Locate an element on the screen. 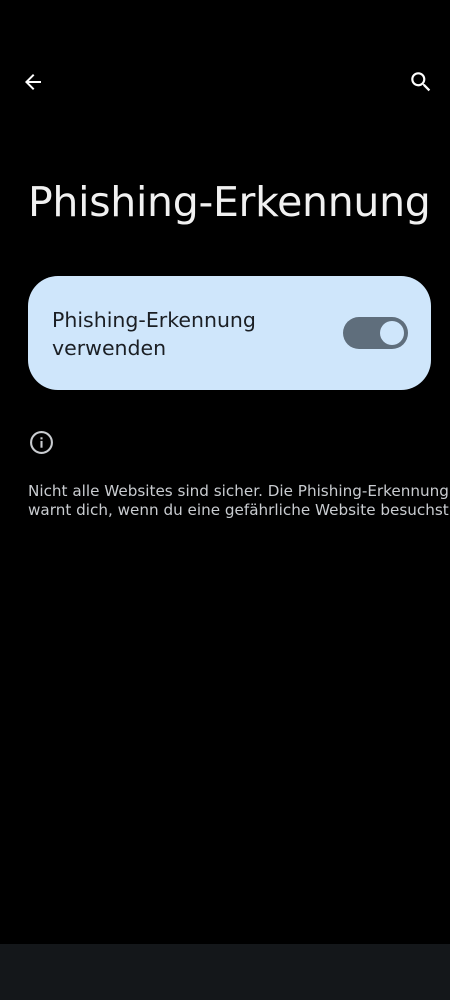 The height and width of the screenshot is (1000, 450). back-button is located at coordinates (33, 82).